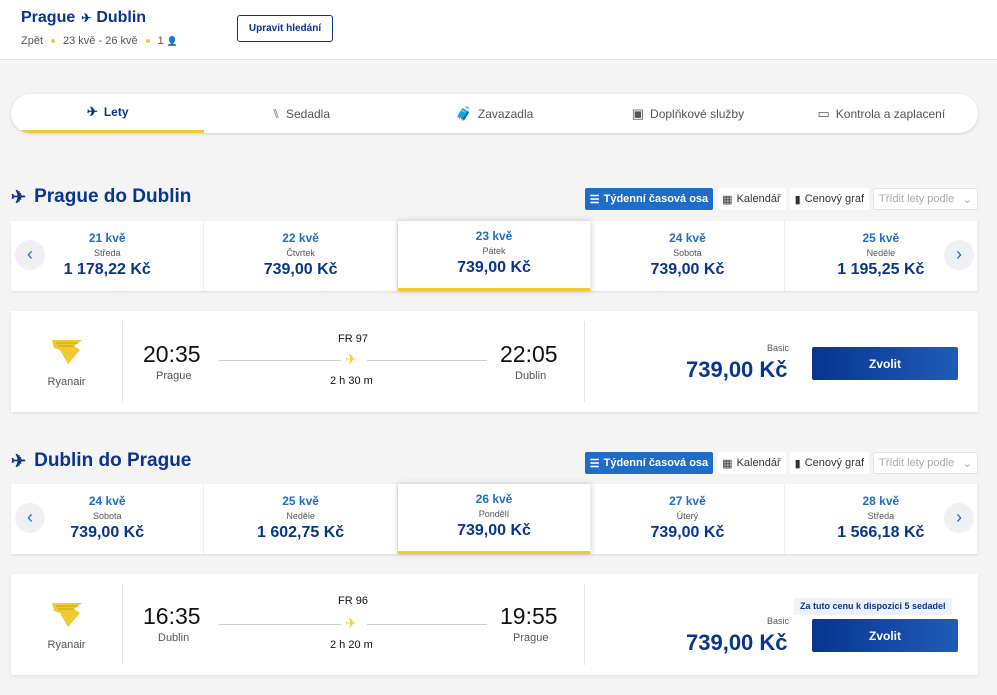  Describe the element at coordinates (172, 354) in the screenshot. I see `departure-time: 20:35` at that location.